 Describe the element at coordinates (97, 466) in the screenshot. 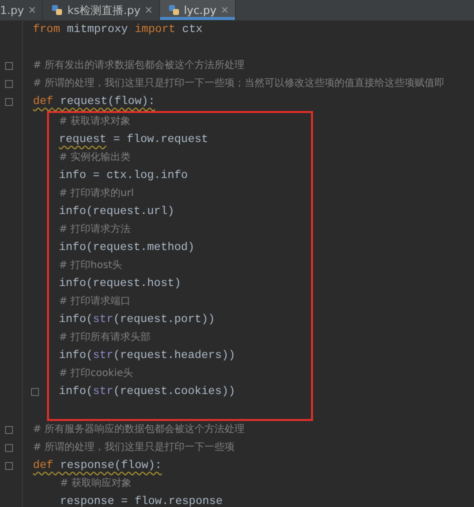

I see `code-line: def response(flow):` at that location.